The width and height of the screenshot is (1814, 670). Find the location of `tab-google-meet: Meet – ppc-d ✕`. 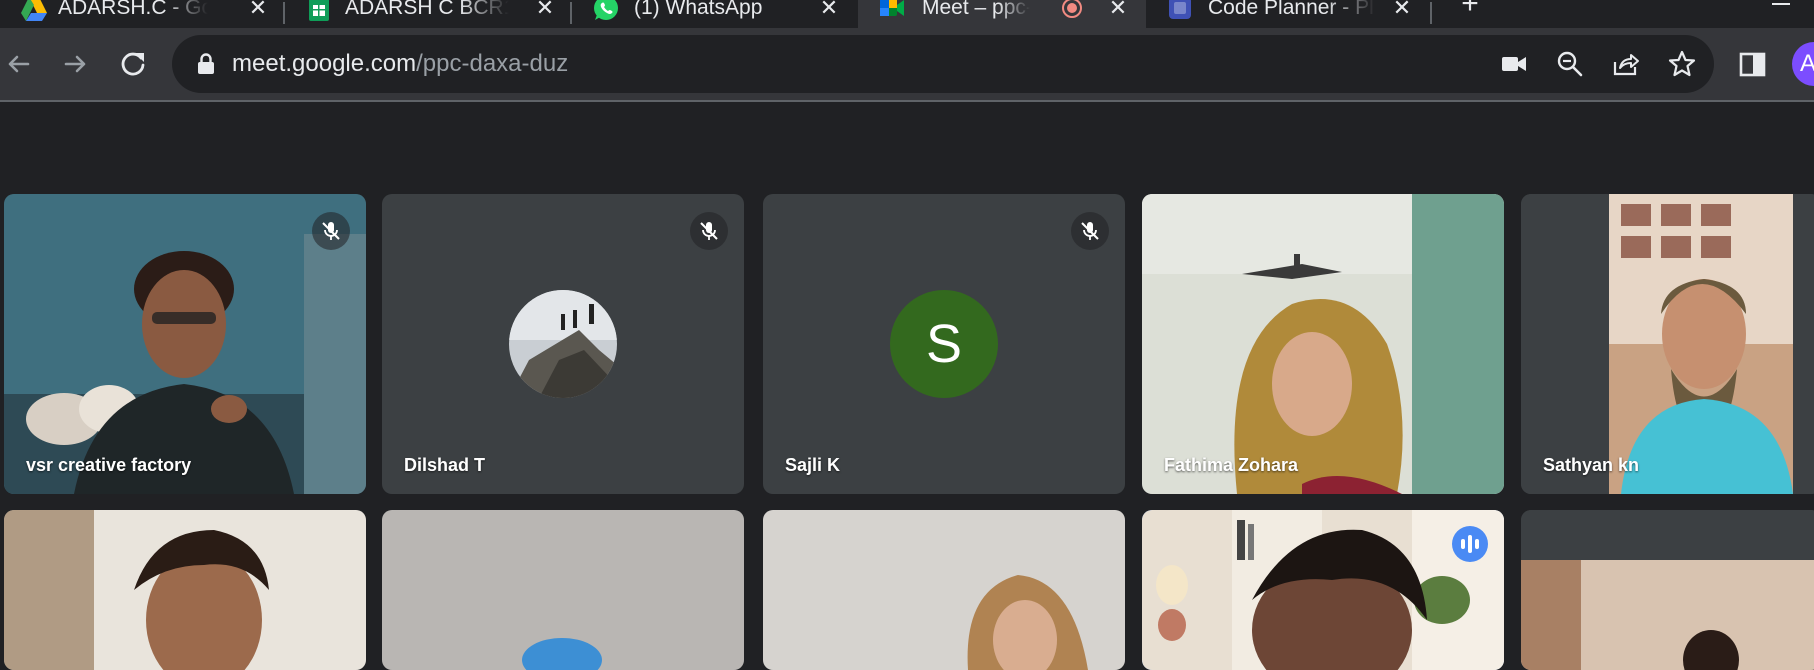

tab-google-meet: Meet – ppc-d ✕ is located at coordinates (1002, 14).